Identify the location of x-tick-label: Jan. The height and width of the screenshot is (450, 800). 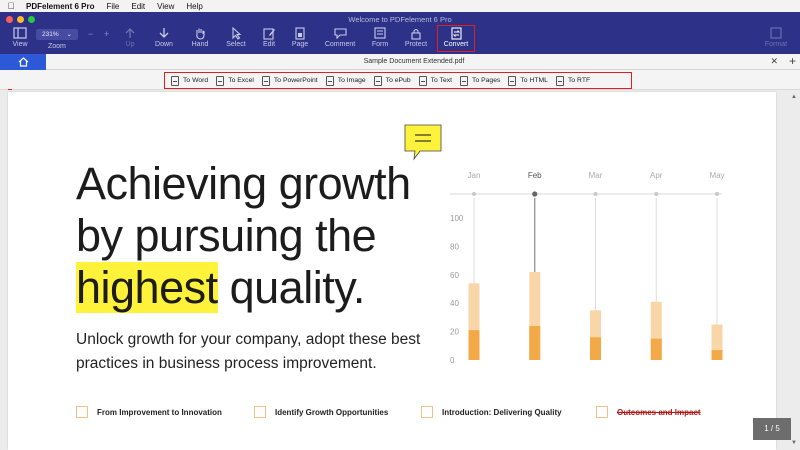
(474, 175).